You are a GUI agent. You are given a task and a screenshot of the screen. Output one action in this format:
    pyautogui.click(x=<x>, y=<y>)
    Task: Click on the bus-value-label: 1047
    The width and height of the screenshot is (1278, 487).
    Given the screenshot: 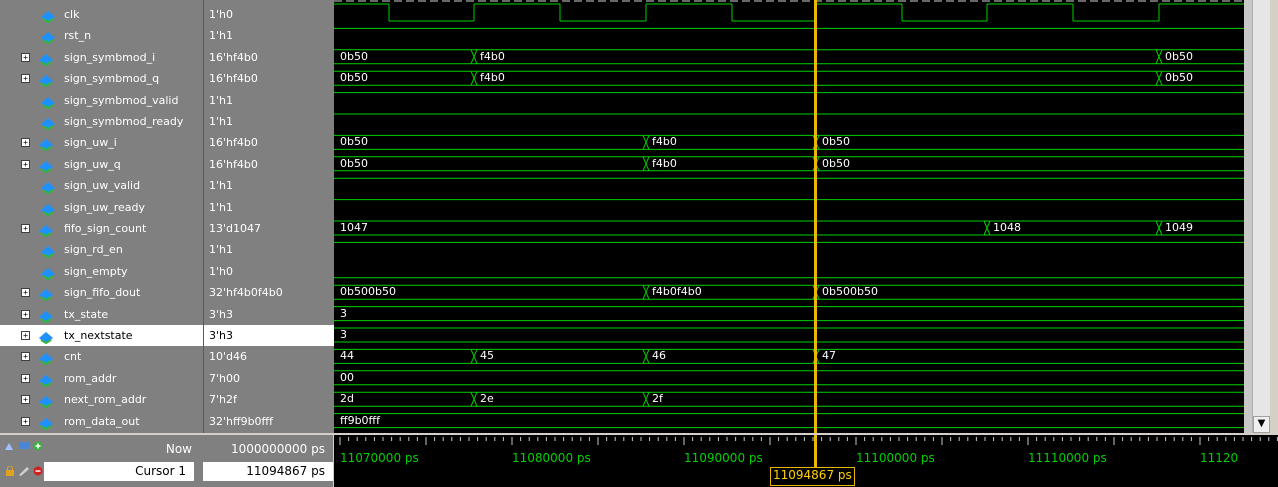 What is the action you would take?
    pyautogui.click(x=354, y=227)
    